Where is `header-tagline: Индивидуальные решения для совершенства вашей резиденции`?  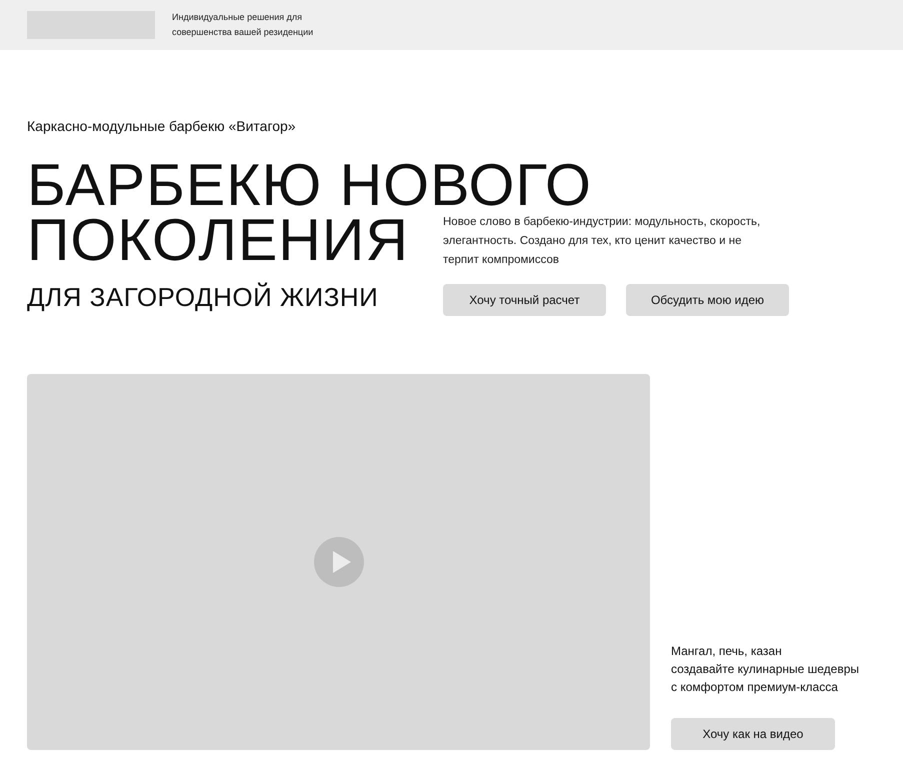
header-tagline: Индивидуальные решения для совершенства вашей резиденции is located at coordinates (243, 25).